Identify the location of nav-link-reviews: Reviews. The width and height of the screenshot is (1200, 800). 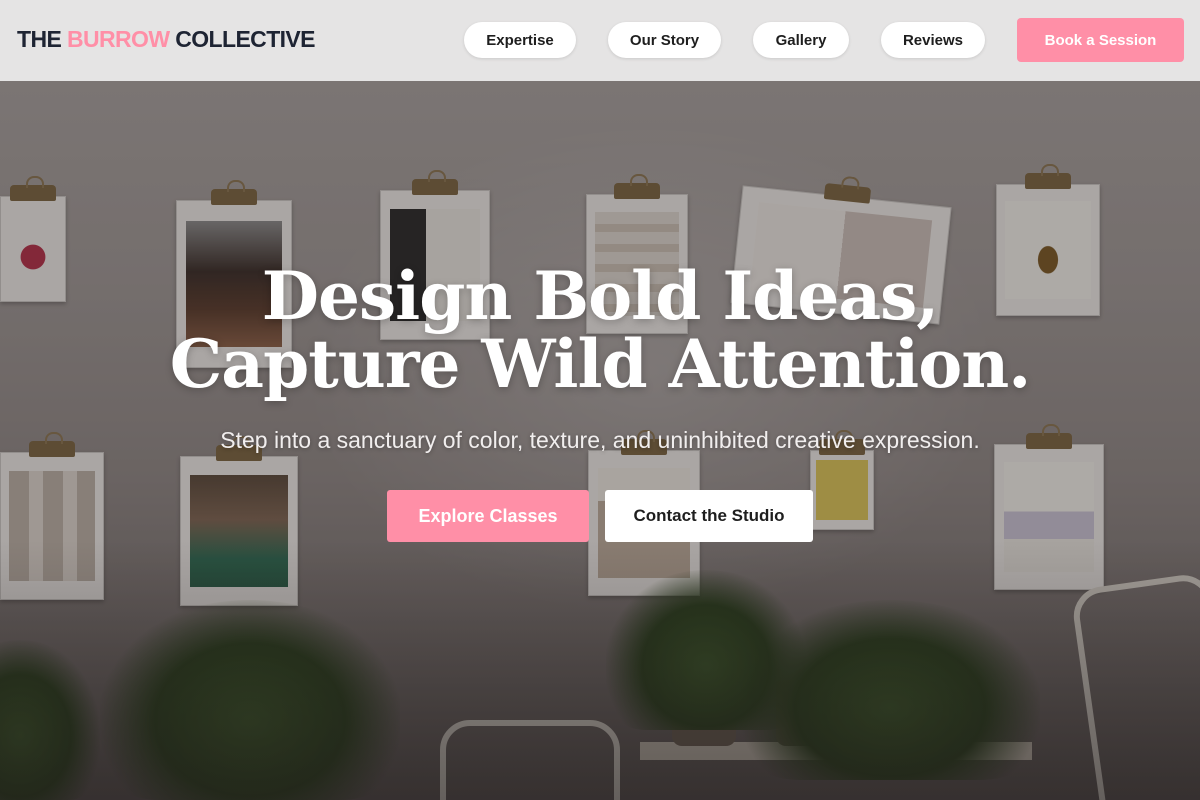
(933, 40).